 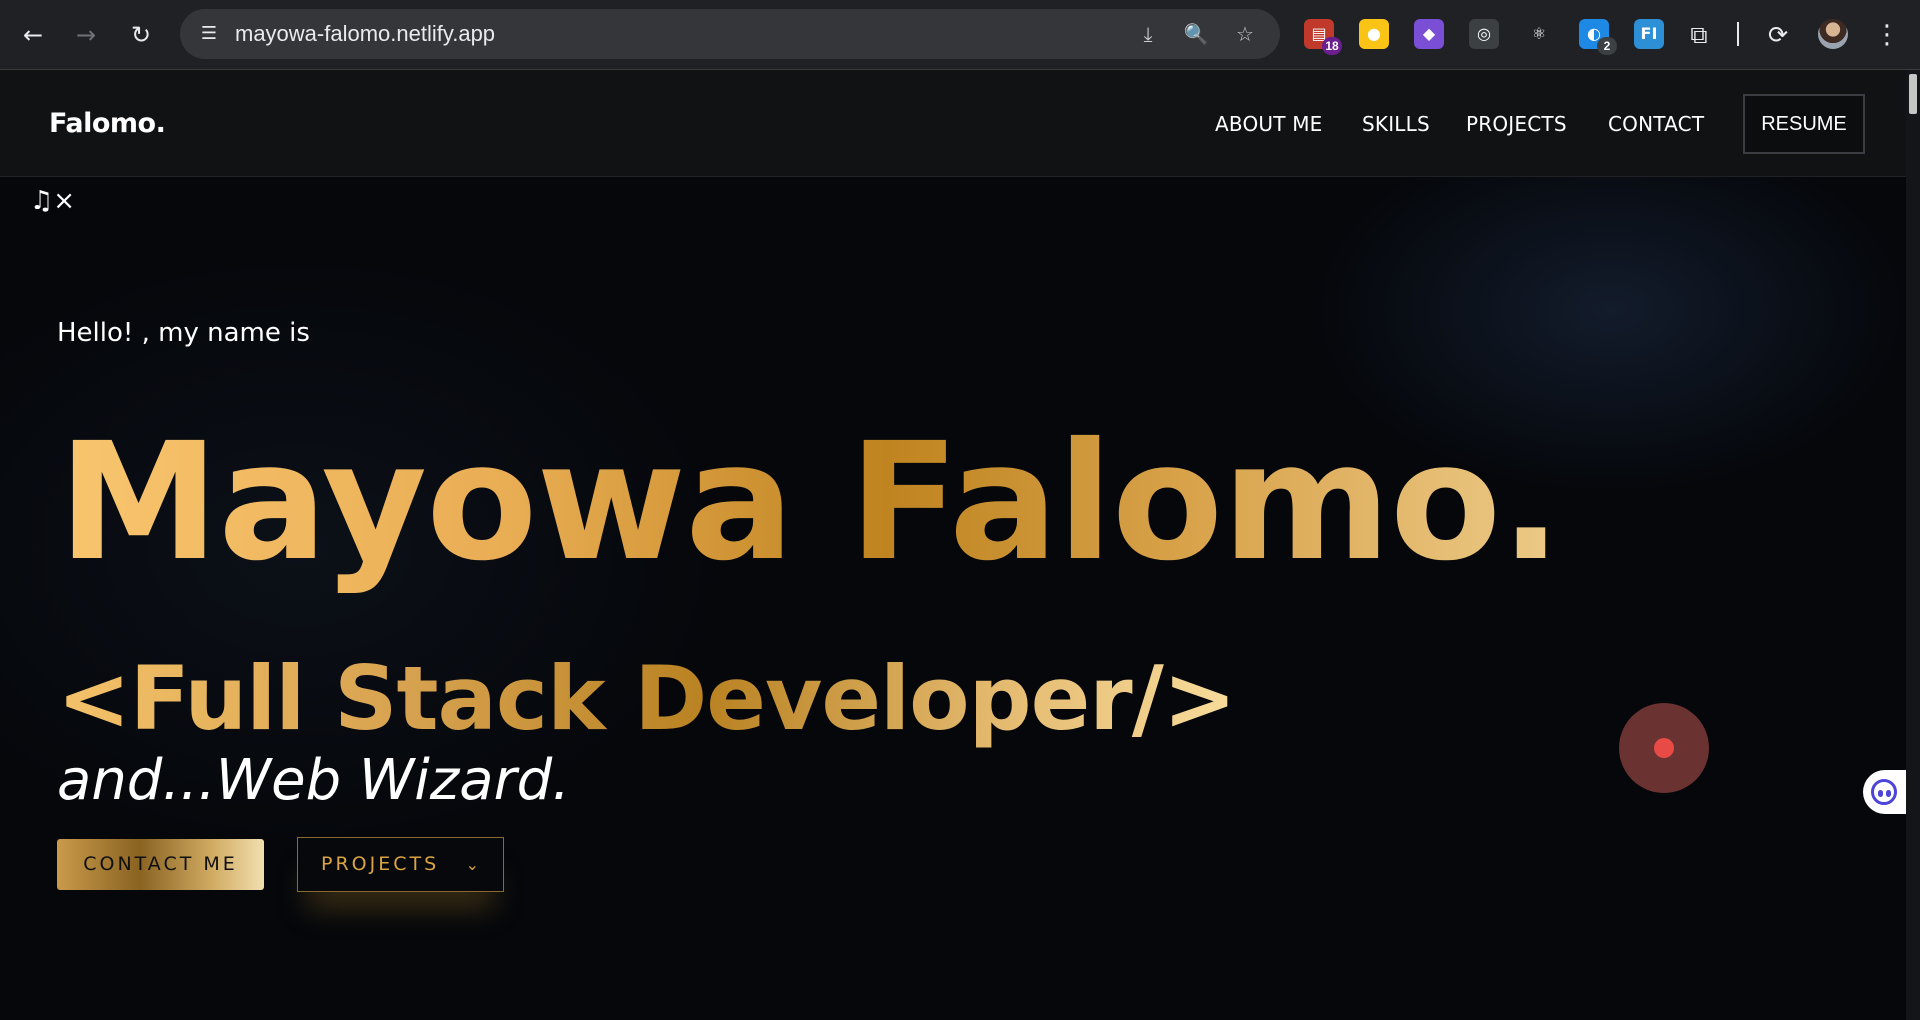 I want to click on chevron-down-icon: ⌄, so click(x=472, y=864).